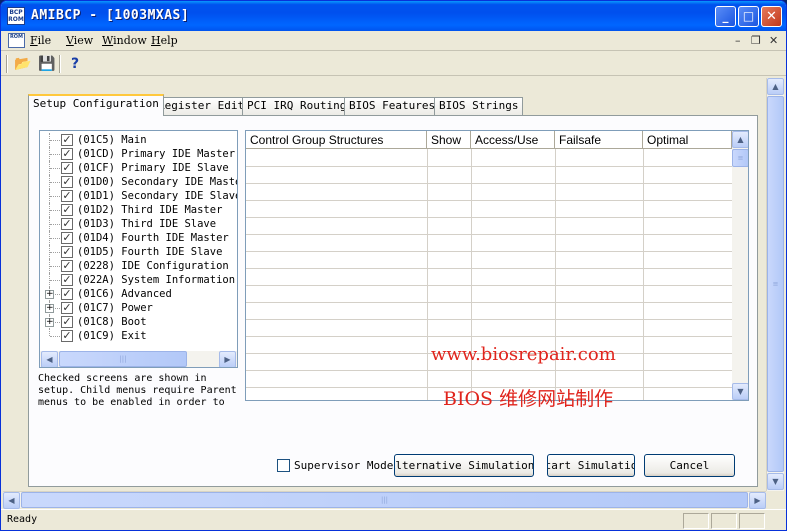  I want to click on tab-pci-irq-routing: PCI IRQ Routing, so click(297, 106).